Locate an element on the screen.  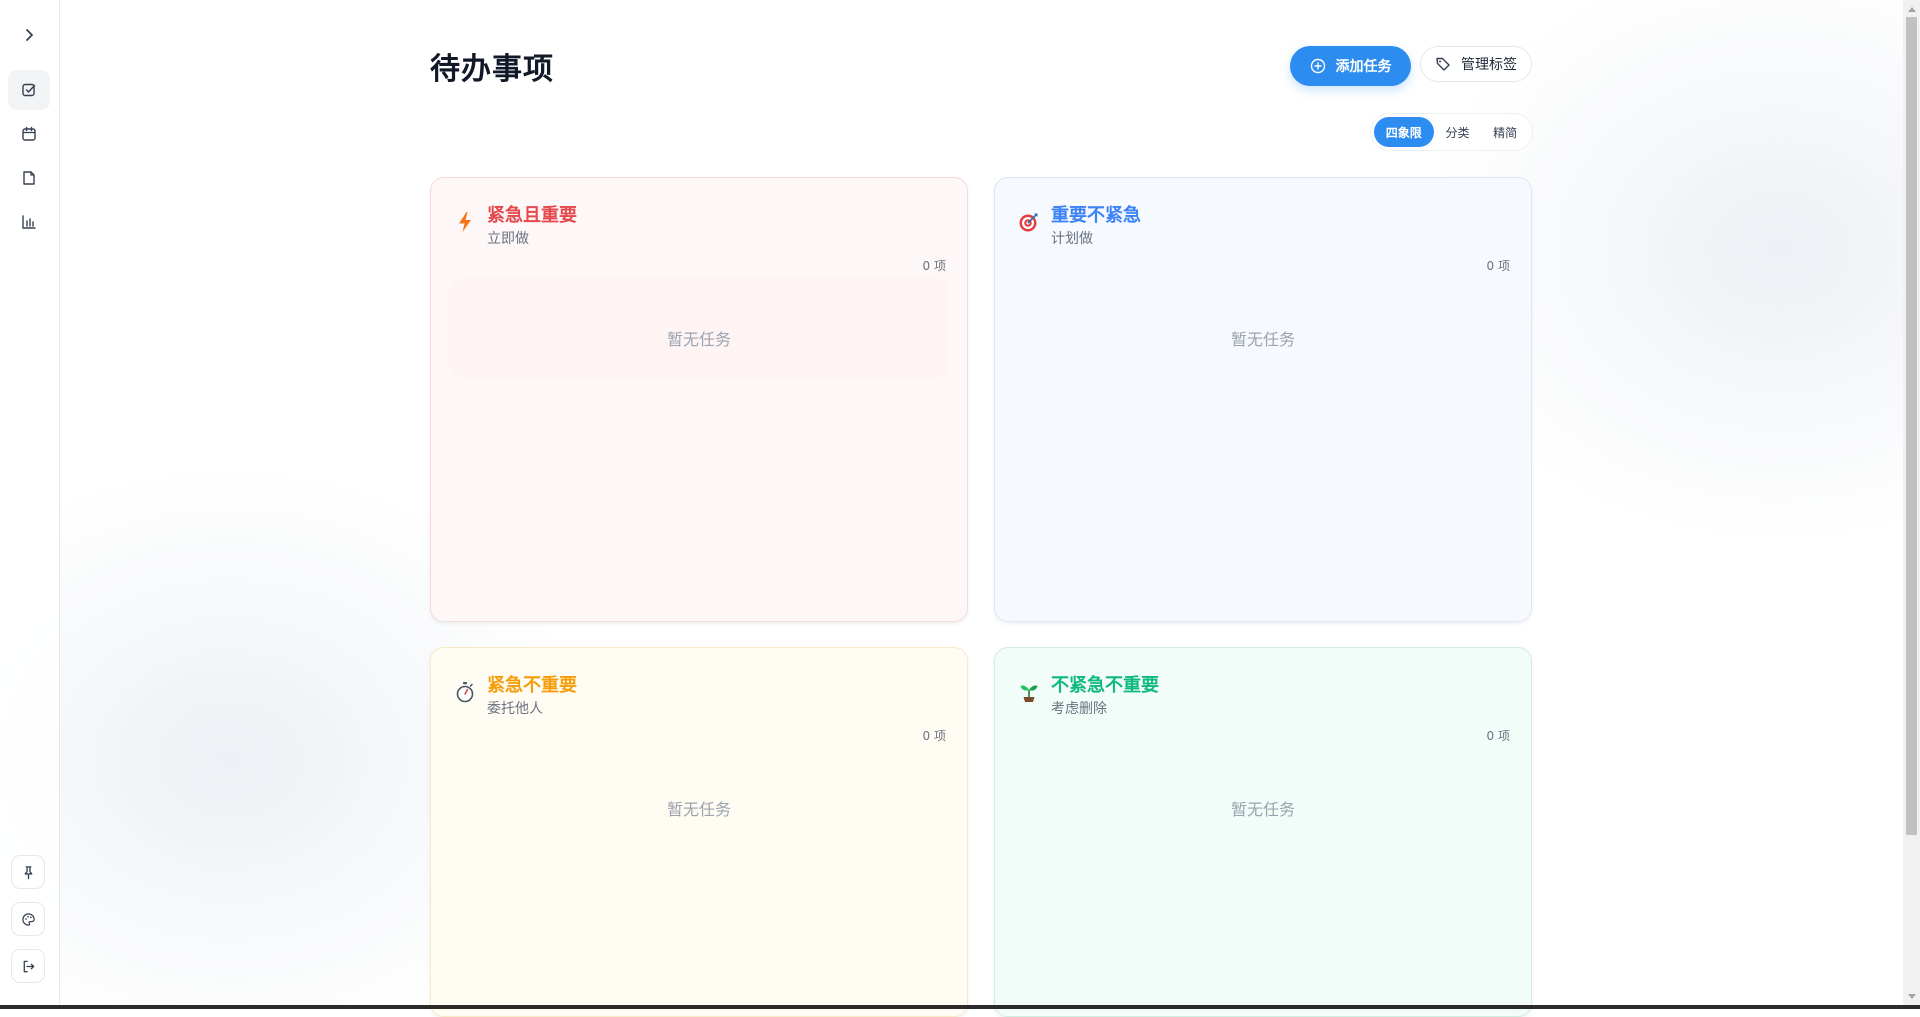
sidebar-item-notes is located at coordinates (29, 178).